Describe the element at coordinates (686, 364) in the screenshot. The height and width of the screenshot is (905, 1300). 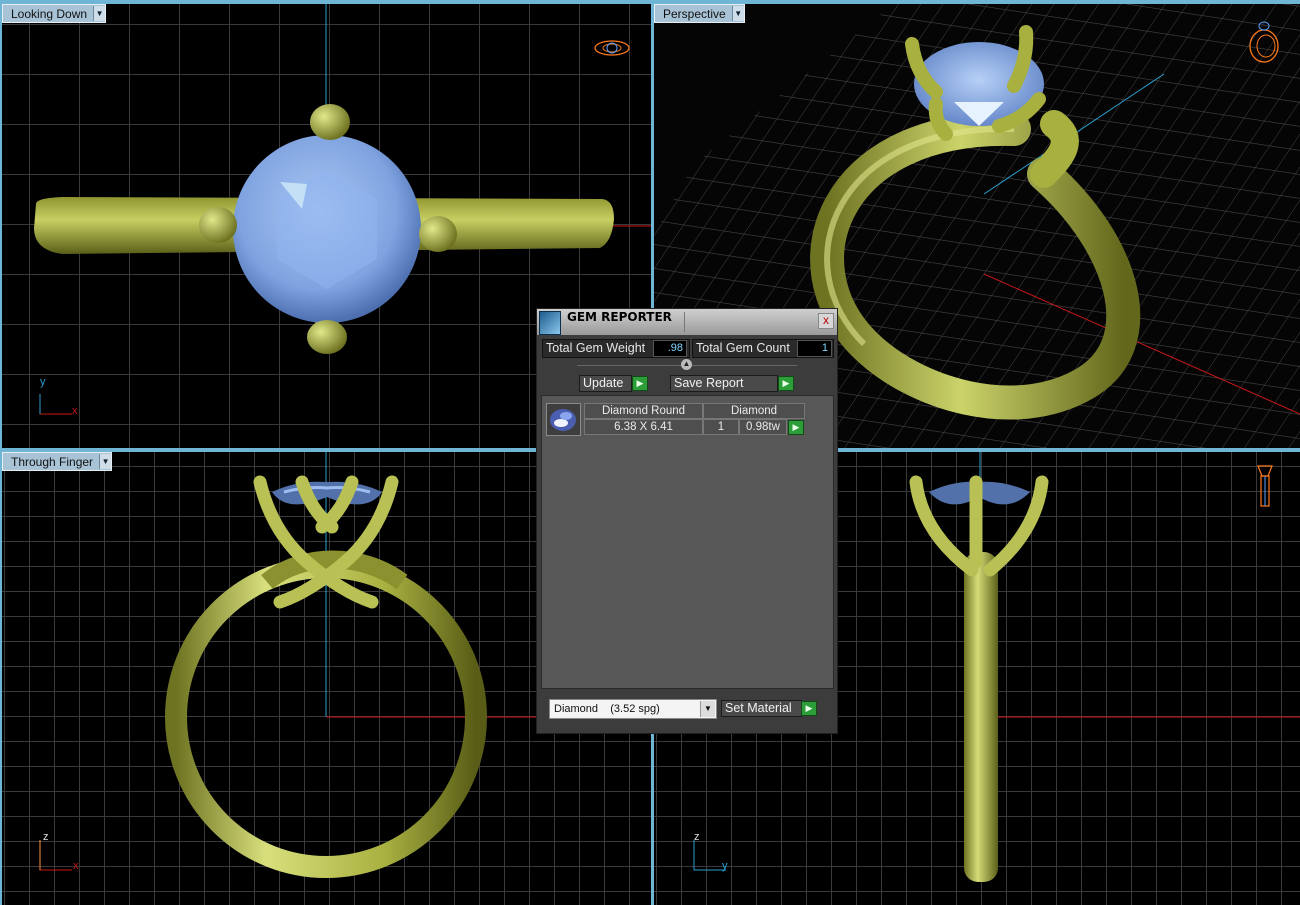
I see `collapse-chevron-icon: ▲` at that location.